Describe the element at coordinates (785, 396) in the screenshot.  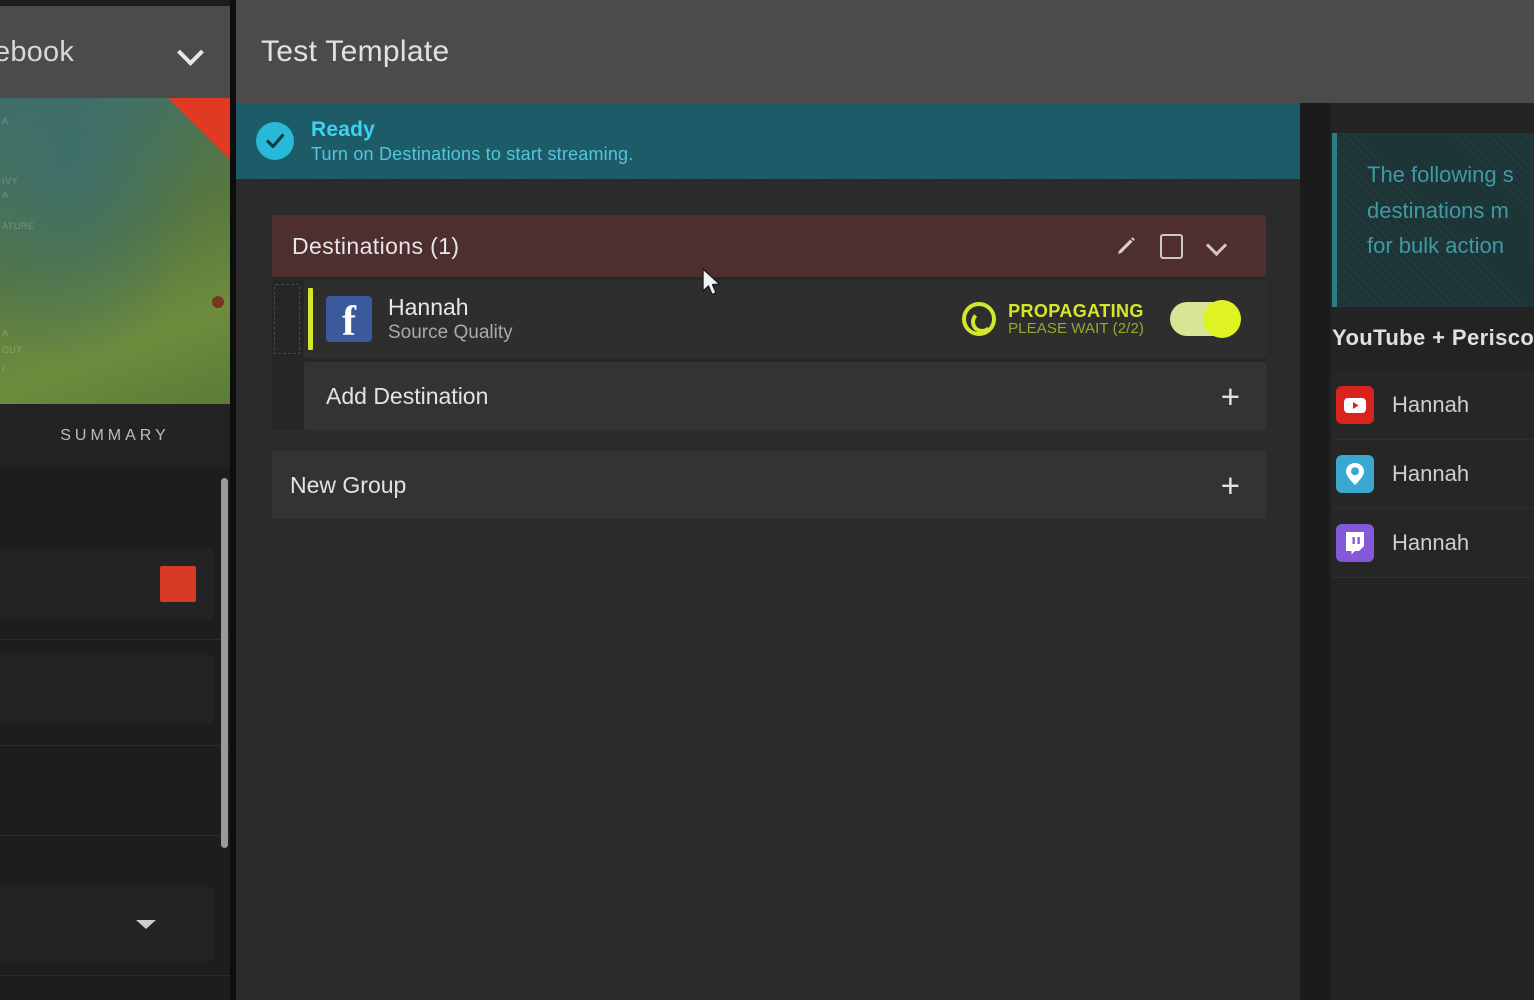
I see `add-destination-button: Add Destination +` at that location.